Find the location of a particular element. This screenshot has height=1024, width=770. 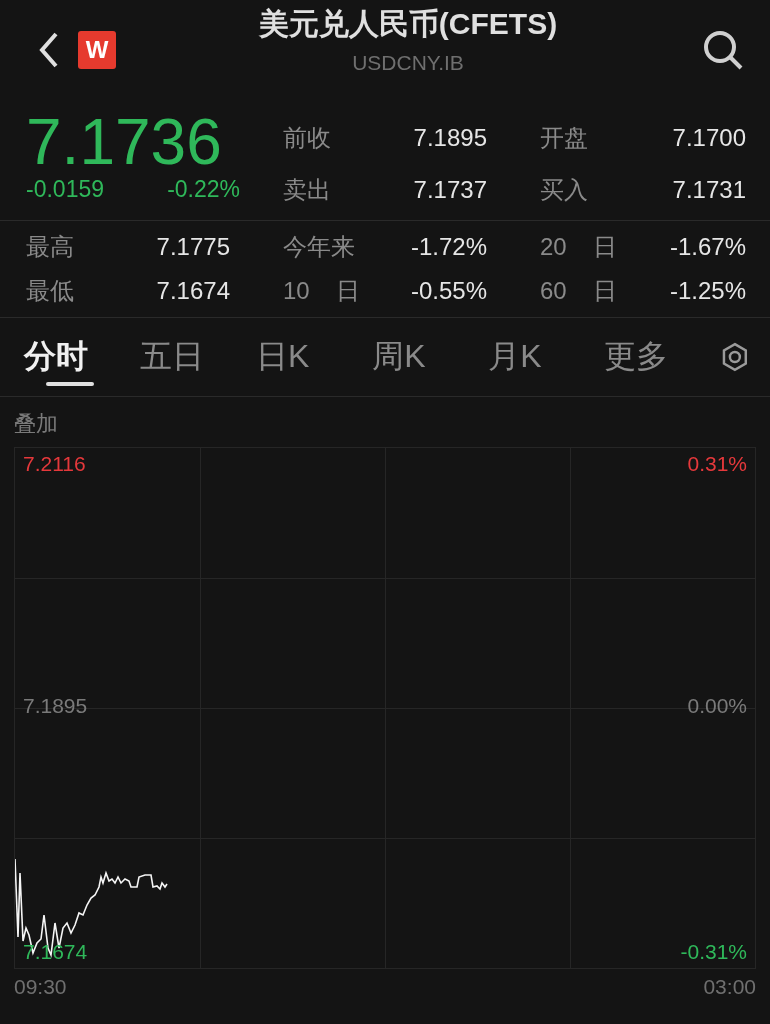

chart-tab: 月K is located at coordinates (546, 357).